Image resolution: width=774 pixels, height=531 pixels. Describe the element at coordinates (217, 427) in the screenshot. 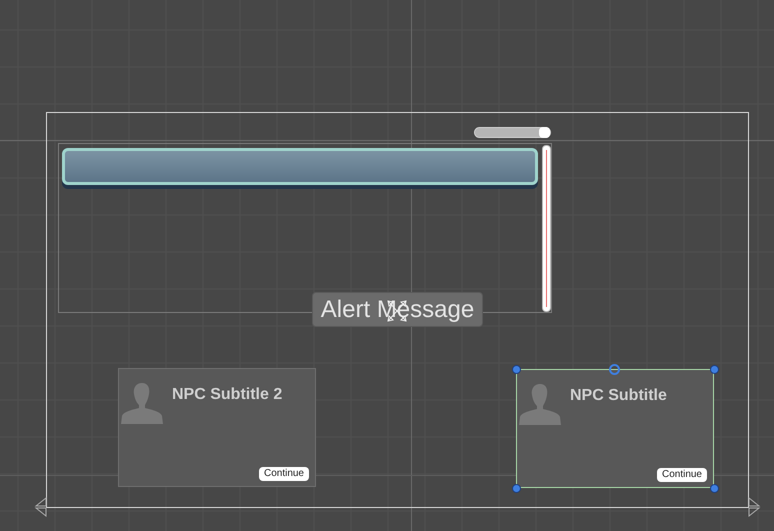

I see `subtitle-panel: NPC Subtitle 2 Continue` at that location.